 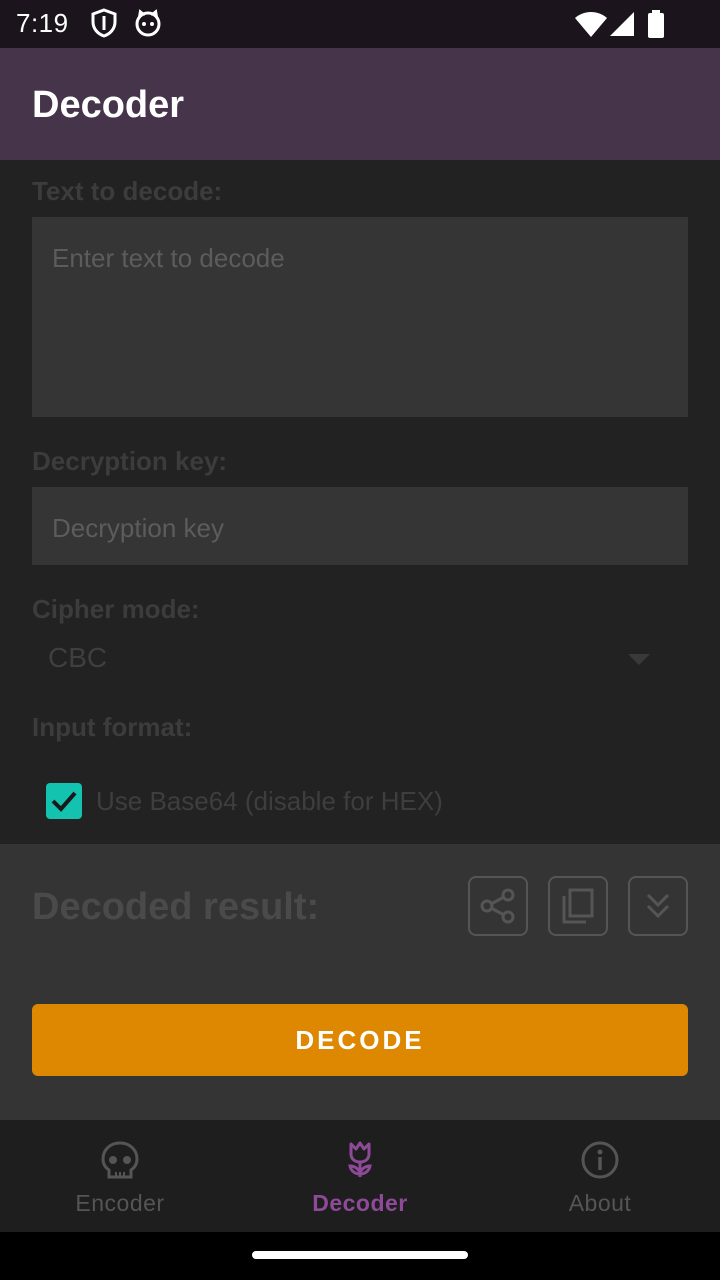 I want to click on flower-icon, so click(x=360, y=1159).